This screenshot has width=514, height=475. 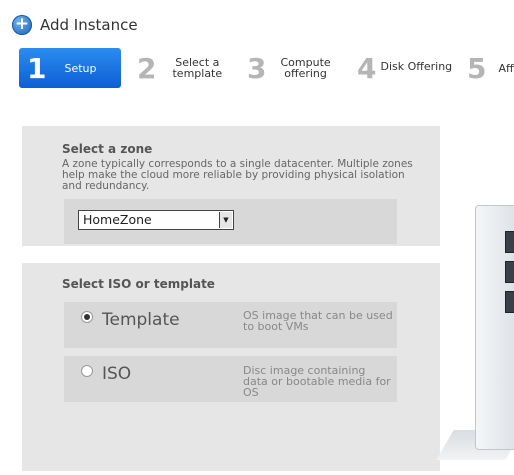 I want to click on template-radio, so click(x=87, y=317).